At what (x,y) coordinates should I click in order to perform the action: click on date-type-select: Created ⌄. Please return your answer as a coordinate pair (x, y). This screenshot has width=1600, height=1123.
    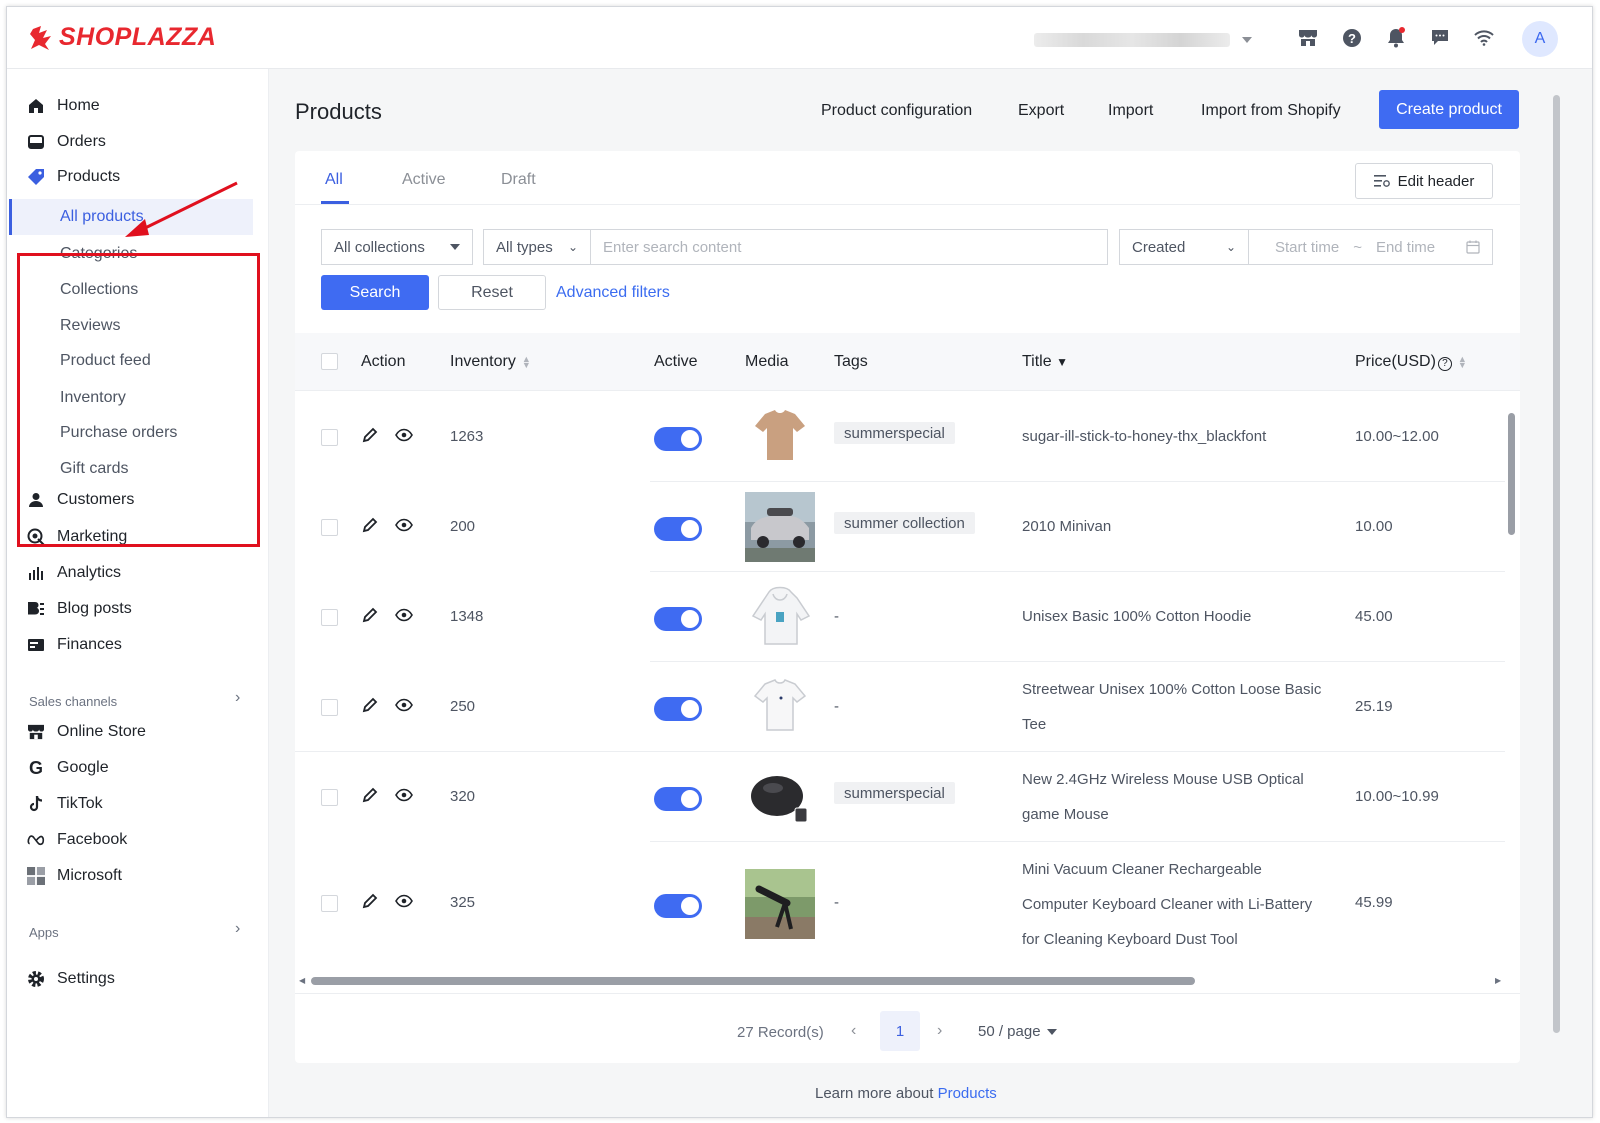
    Looking at the image, I should click on (1184, 247).